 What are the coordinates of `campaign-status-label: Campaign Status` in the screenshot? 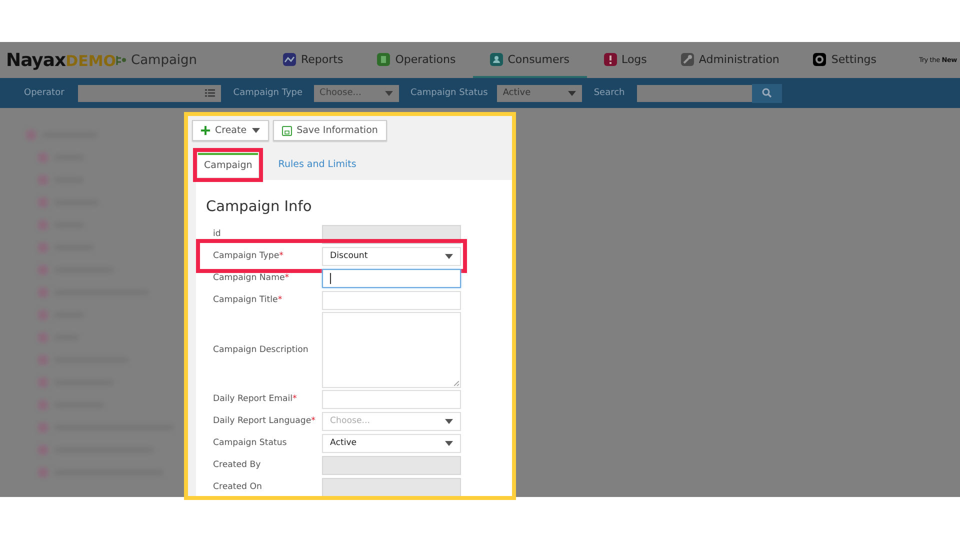 It's located at (449, 93).